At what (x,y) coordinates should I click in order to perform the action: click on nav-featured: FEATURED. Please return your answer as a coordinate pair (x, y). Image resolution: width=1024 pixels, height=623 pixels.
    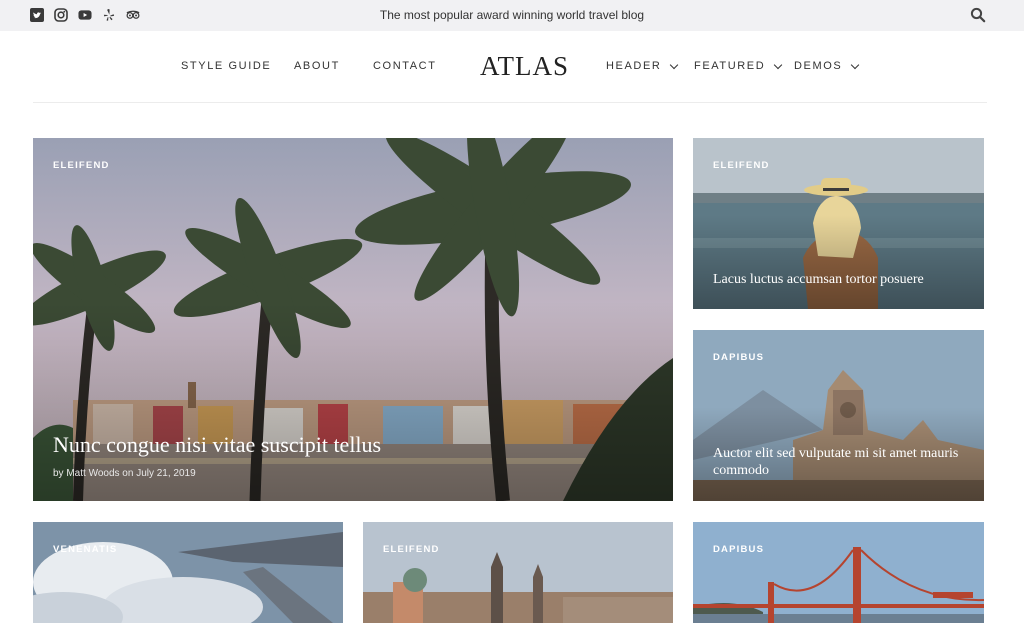
    Looking at the image, I should click on (738, 66).